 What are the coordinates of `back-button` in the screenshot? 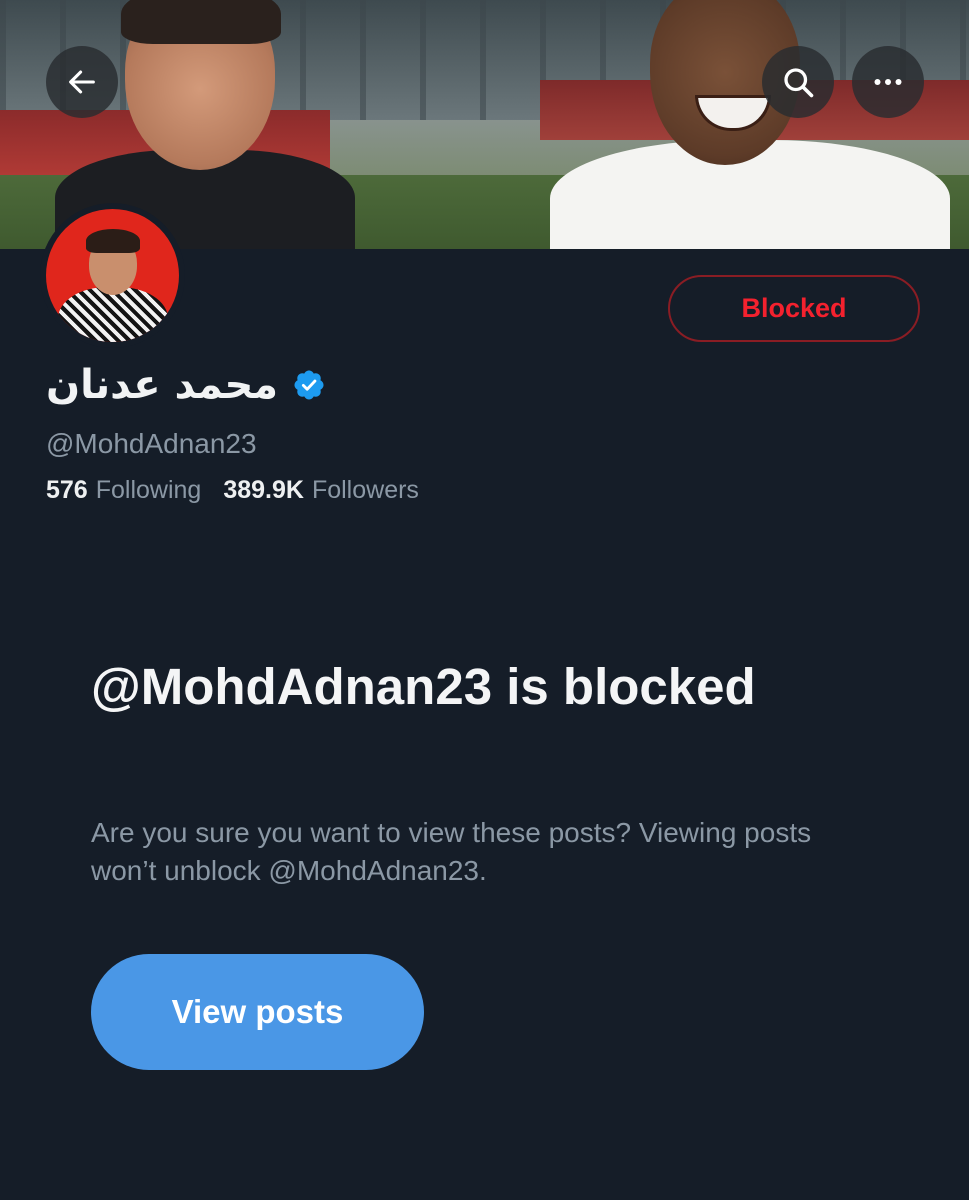 It's located at (82, 82).